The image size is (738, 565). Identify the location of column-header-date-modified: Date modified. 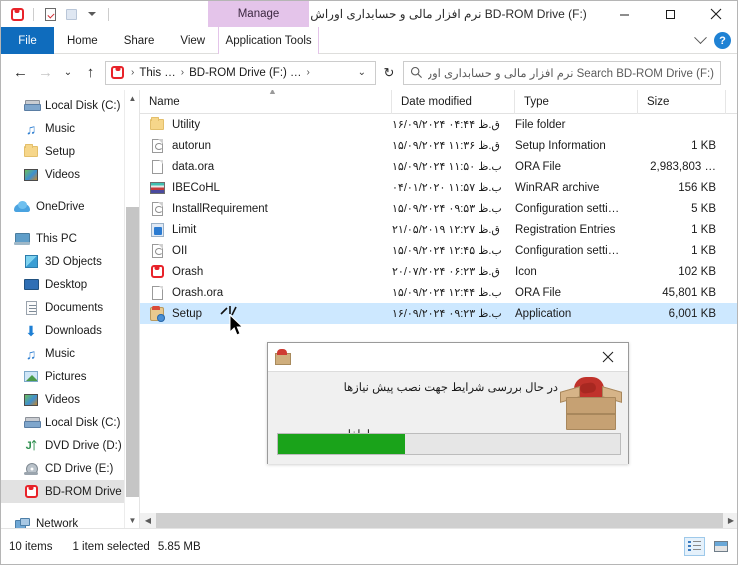
(453, 102).